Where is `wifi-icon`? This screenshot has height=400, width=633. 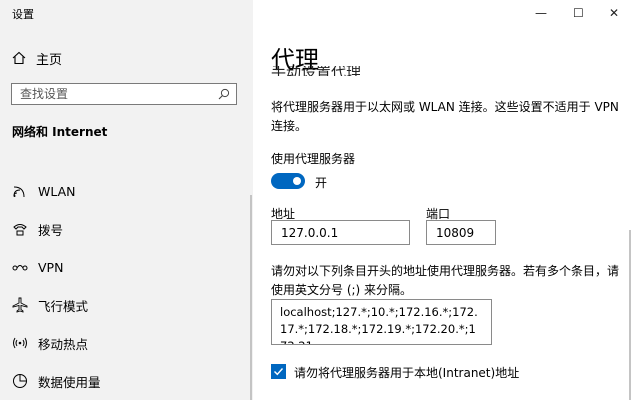
wifi-icon is located at coordinates (20, 191).